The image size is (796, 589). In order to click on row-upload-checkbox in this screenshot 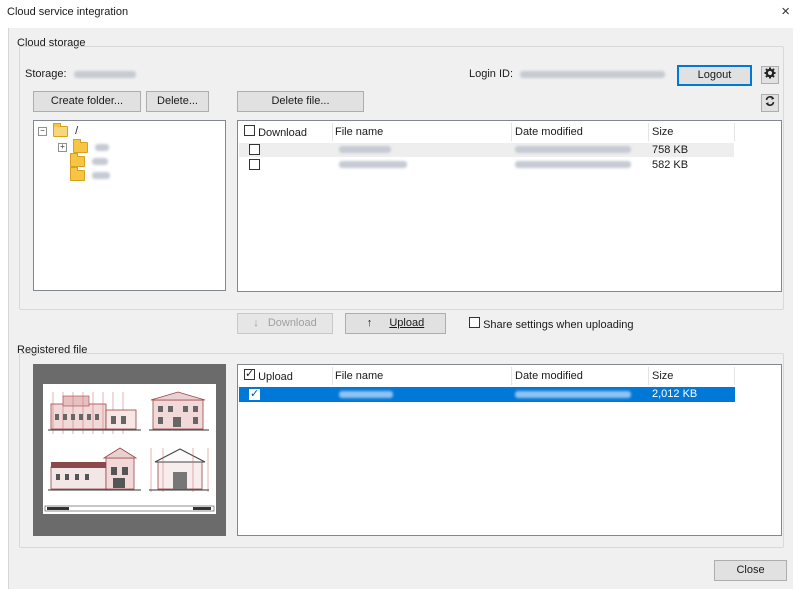, I will do `click(254, 393)`.